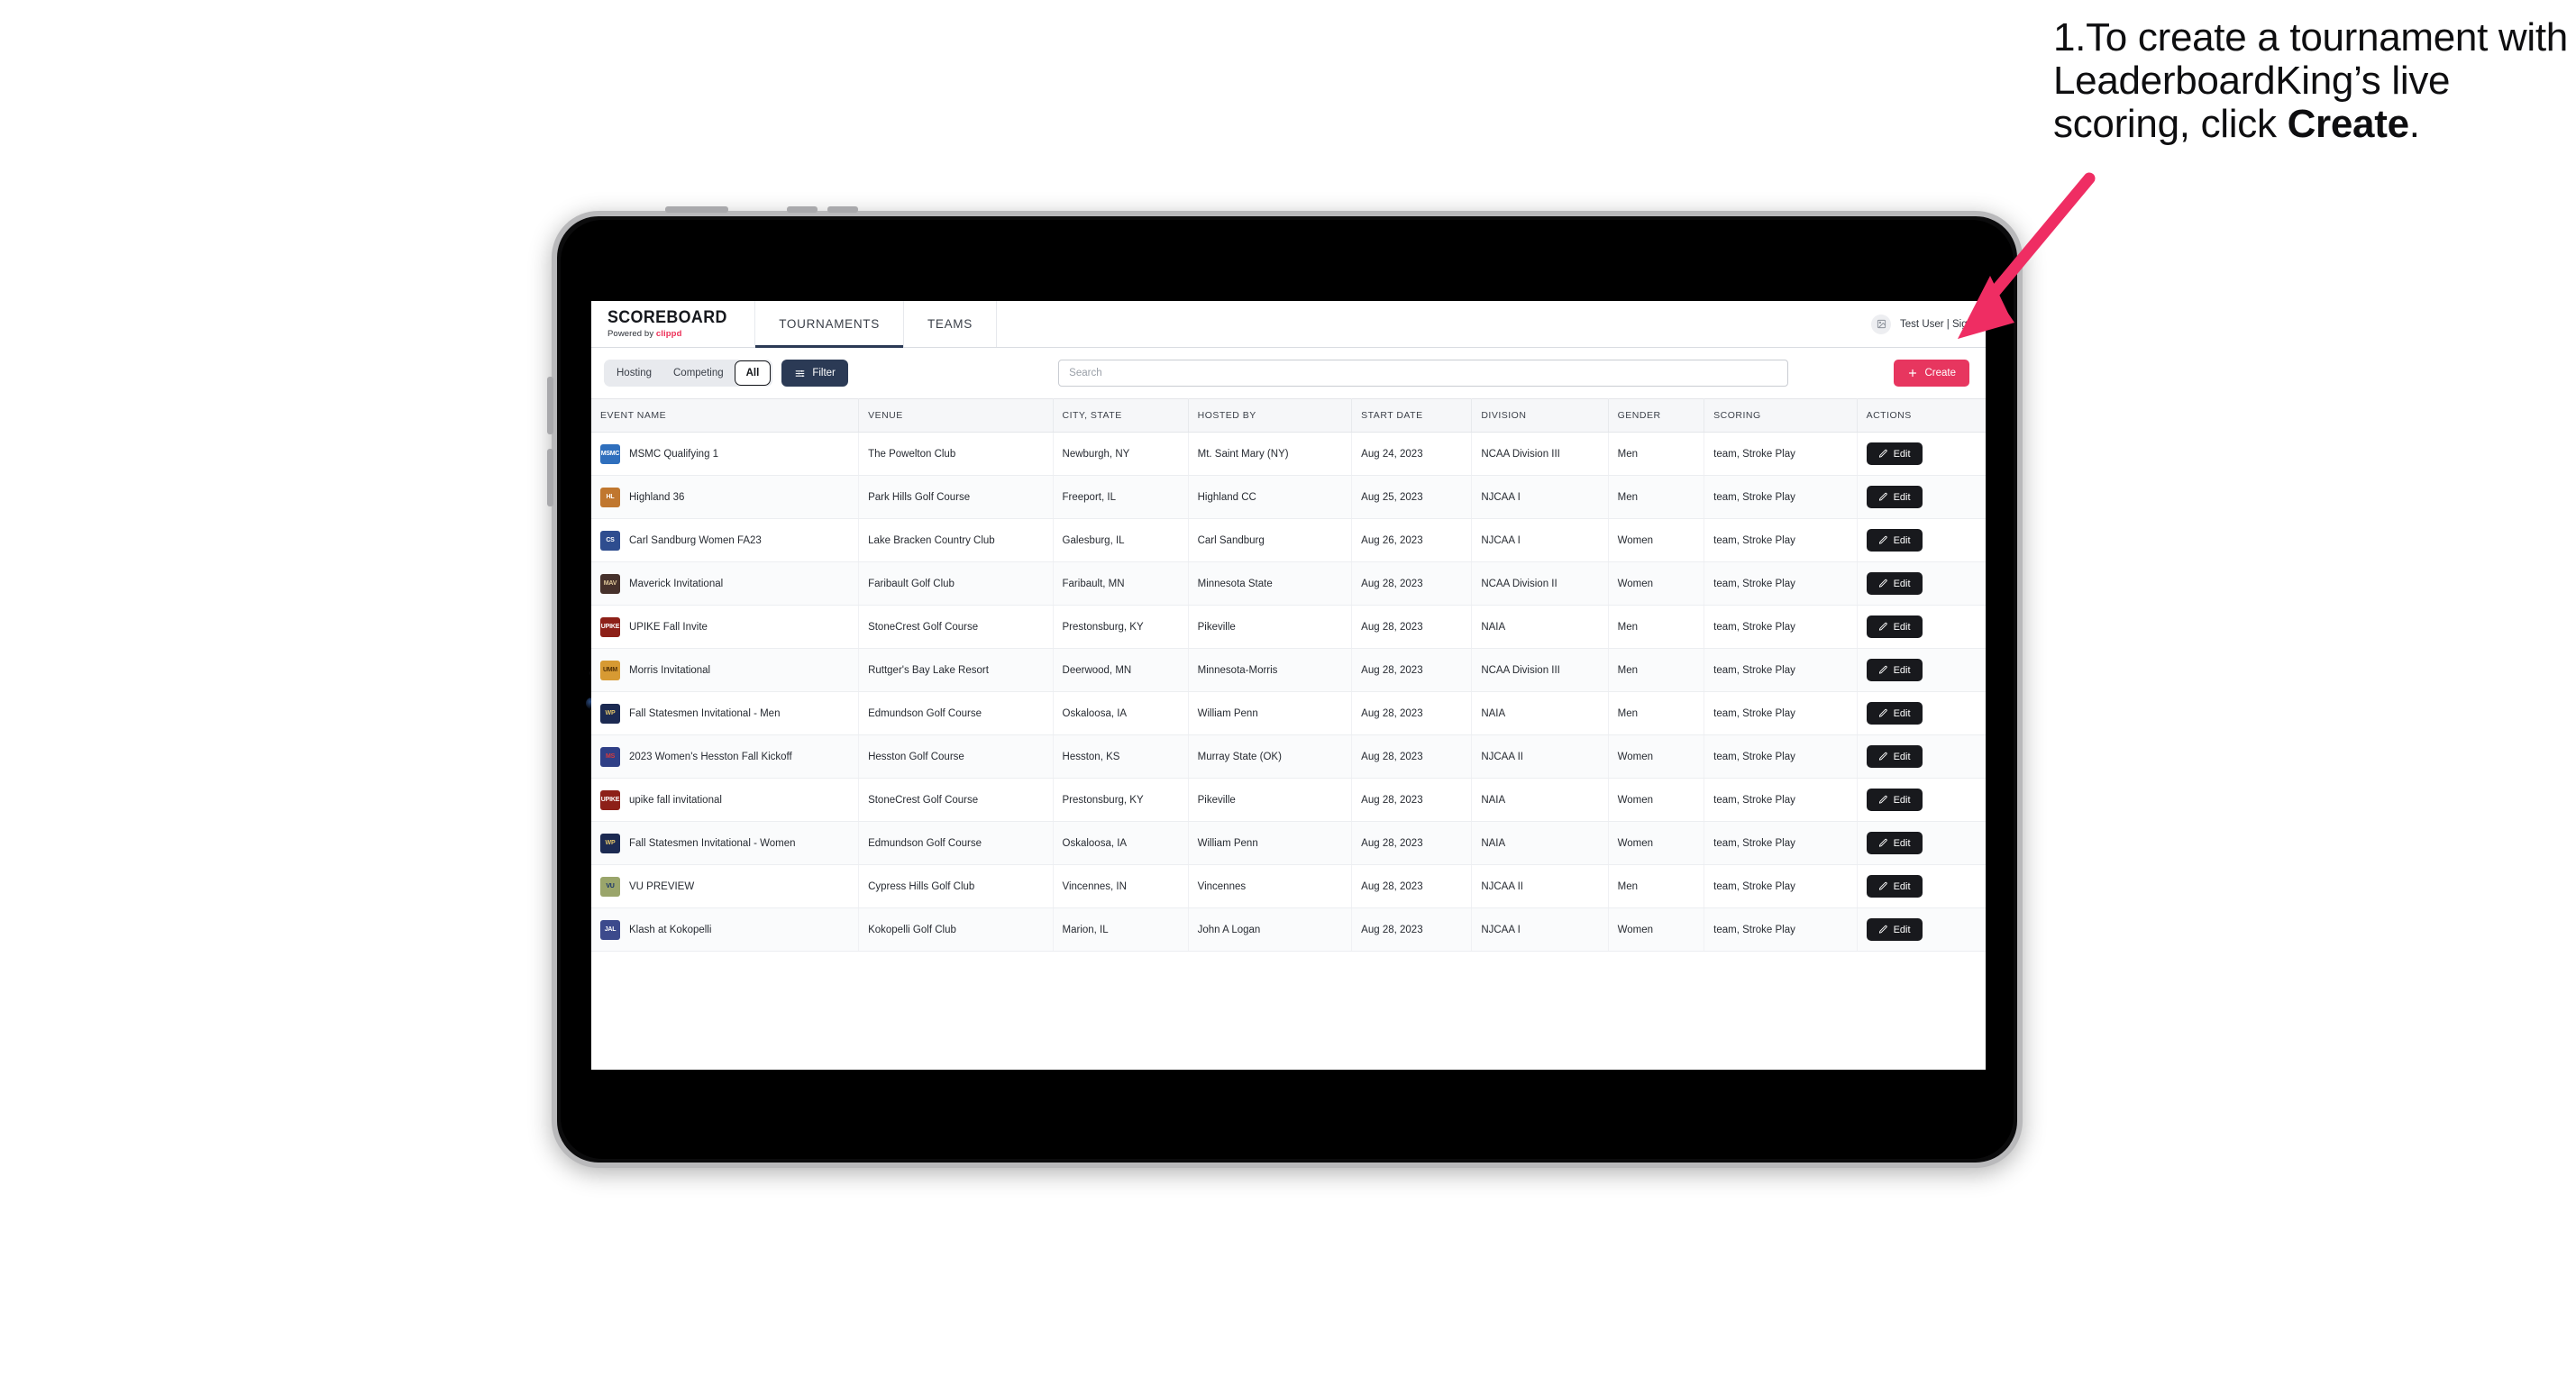 This screenshot has width=2576, height=1386. Describe the element at coordinates (610, 713) in the screenshot. I see `team-logo-icon: WP` at that location.